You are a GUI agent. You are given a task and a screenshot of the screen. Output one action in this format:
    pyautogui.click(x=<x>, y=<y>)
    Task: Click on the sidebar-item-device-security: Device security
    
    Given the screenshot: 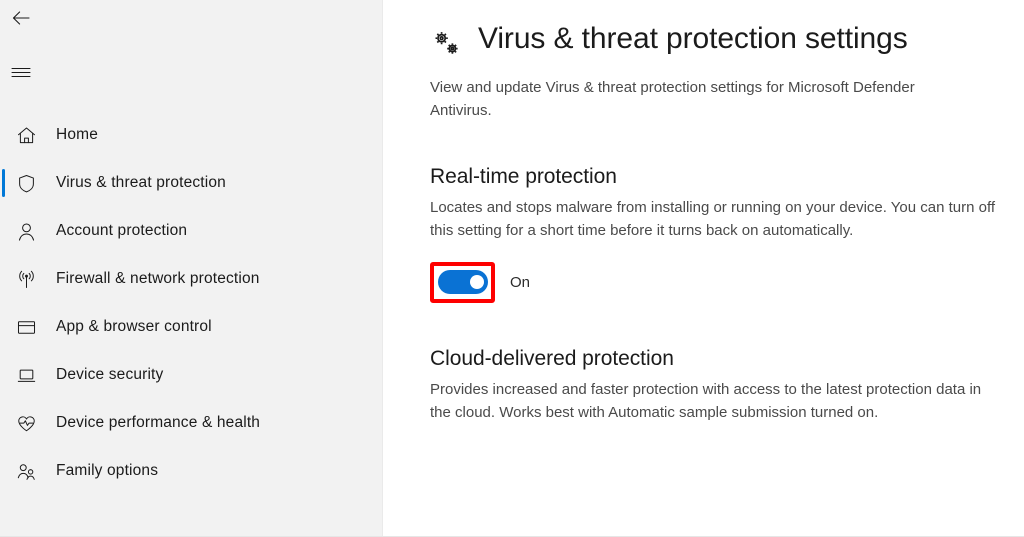 What is the action you would take?
    pyautogui.click(x=191, y=375)
    